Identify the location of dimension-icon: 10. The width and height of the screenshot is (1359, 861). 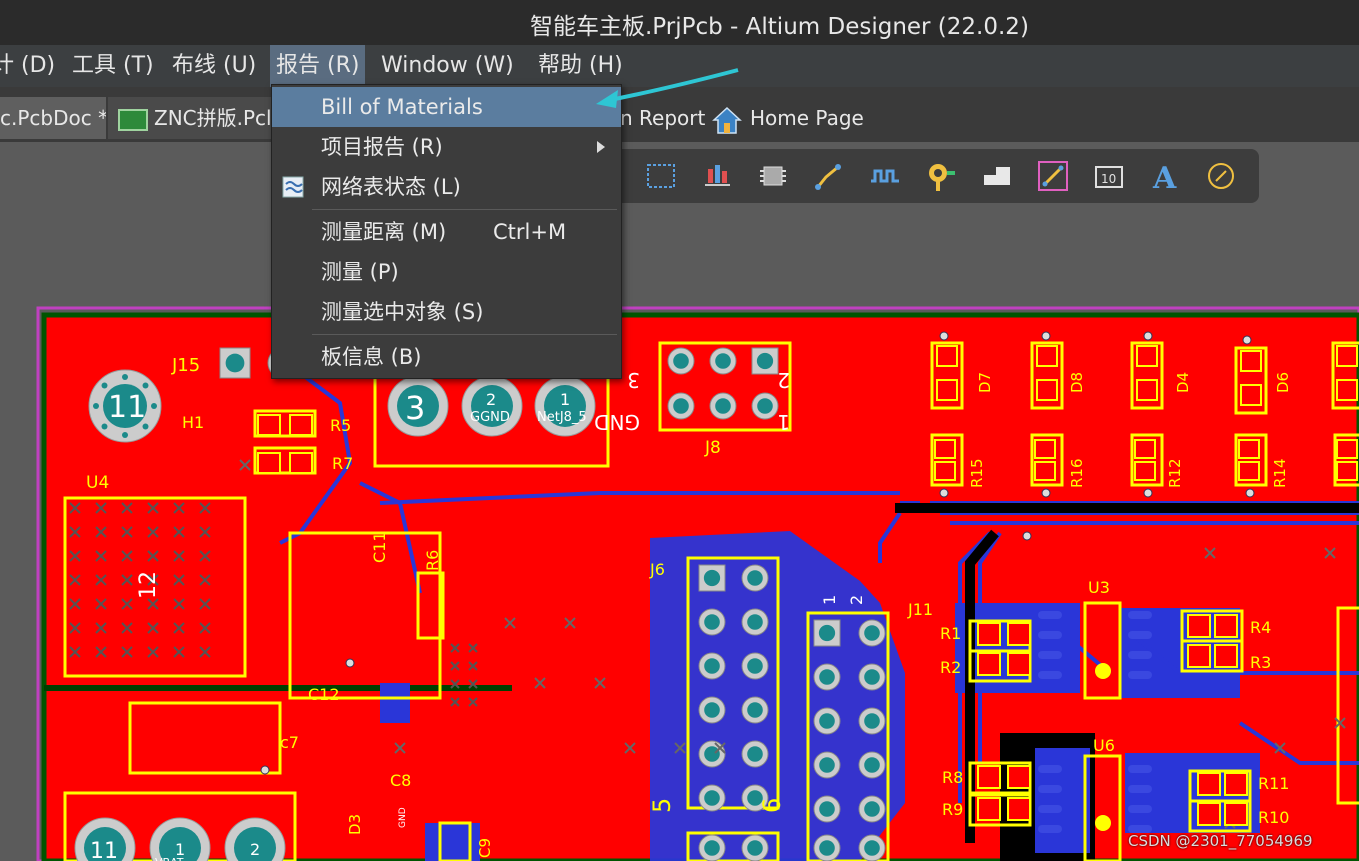
(1109, 176).